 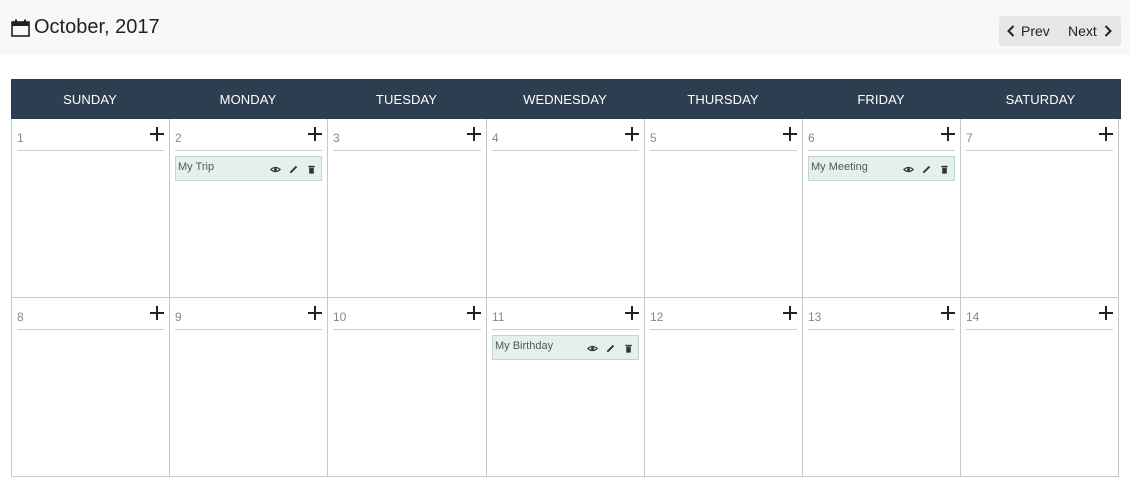 I want to click on next-label: Next, so click(x=1082, y=31).